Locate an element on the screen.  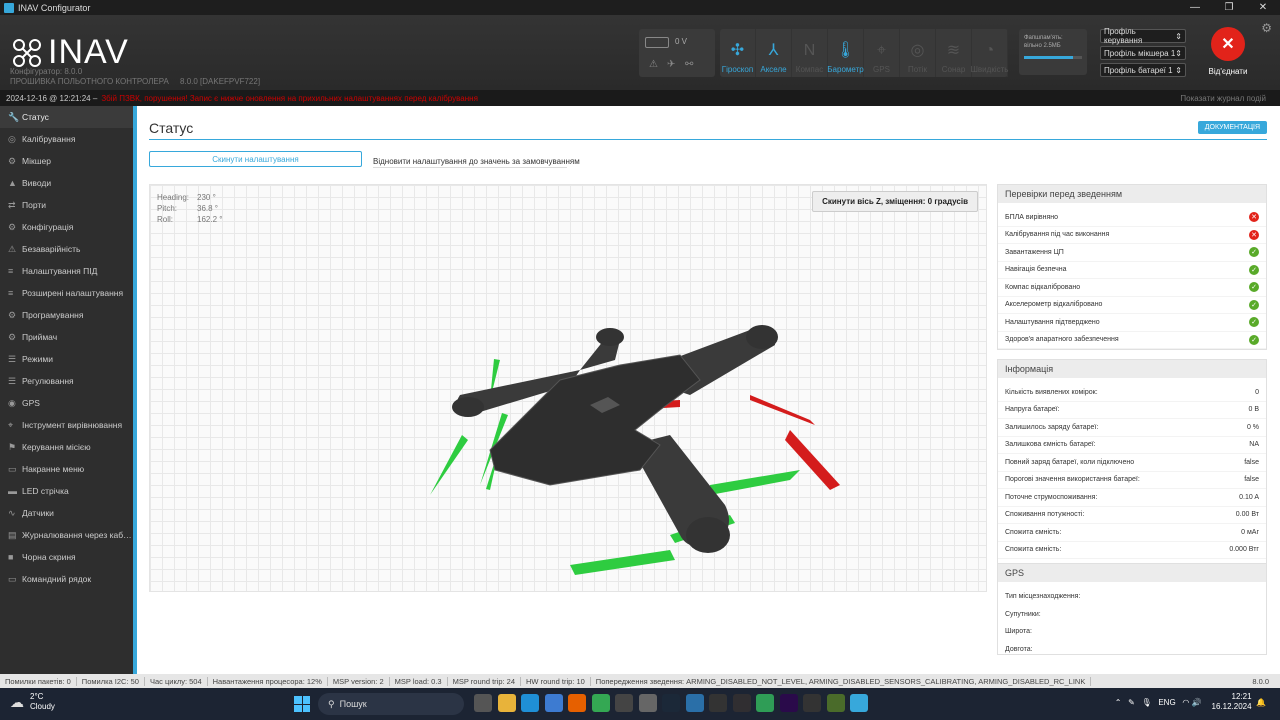
sidebar-item-11: ☰ Режими is located at coordinates (66, 359).